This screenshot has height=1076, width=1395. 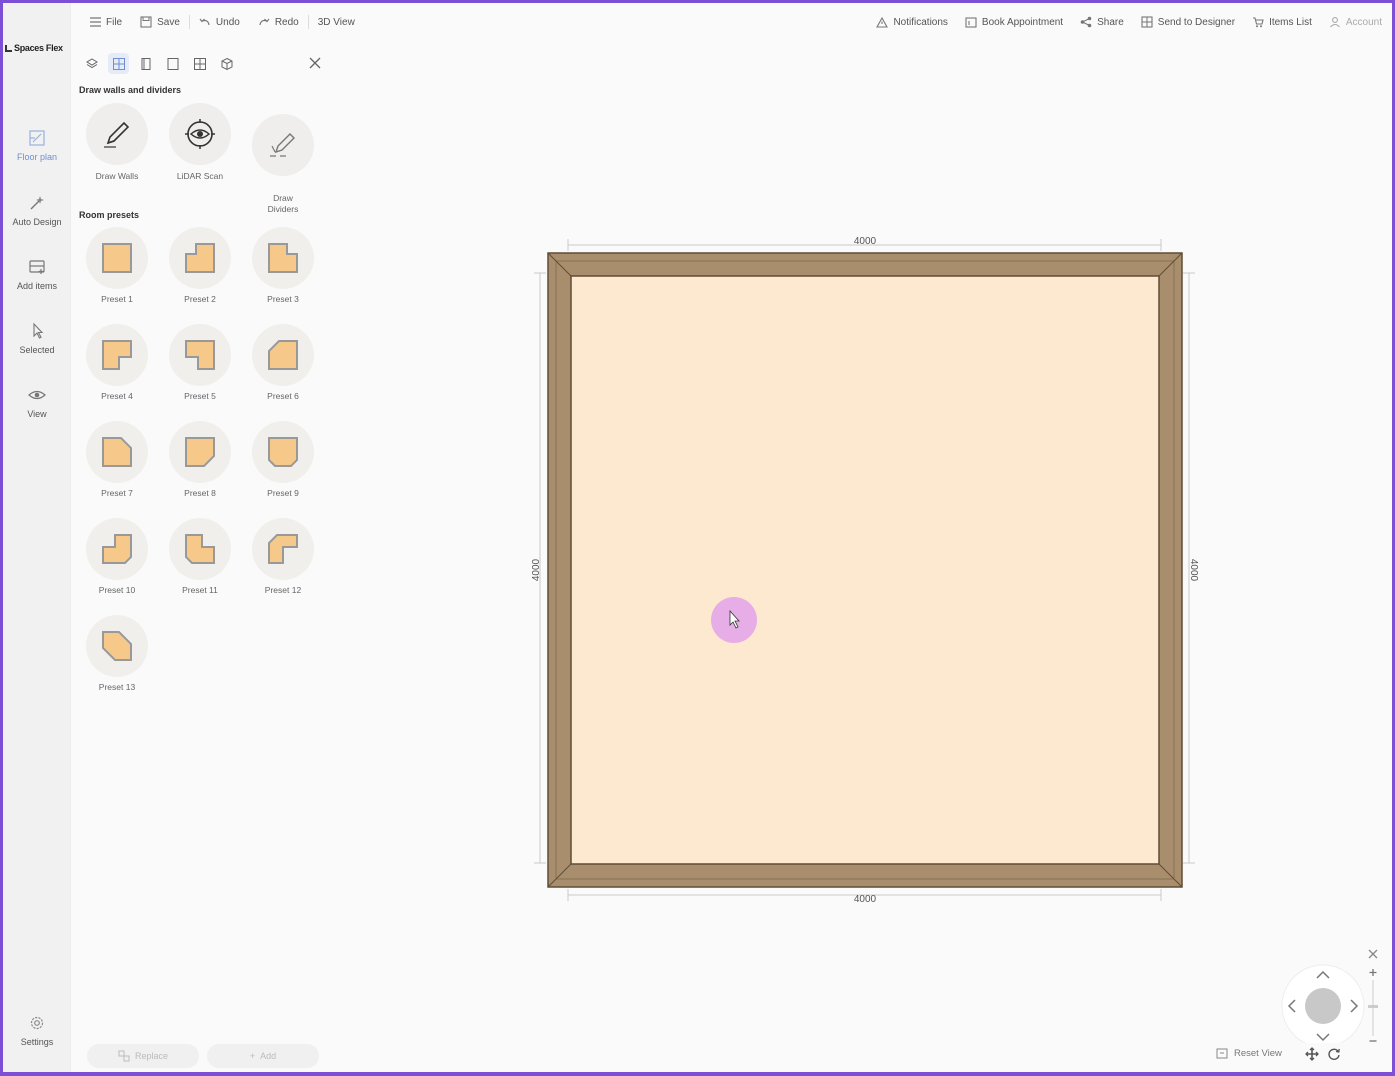 I want to click on preset-3: Preset 3, so click(x=283, y=265).